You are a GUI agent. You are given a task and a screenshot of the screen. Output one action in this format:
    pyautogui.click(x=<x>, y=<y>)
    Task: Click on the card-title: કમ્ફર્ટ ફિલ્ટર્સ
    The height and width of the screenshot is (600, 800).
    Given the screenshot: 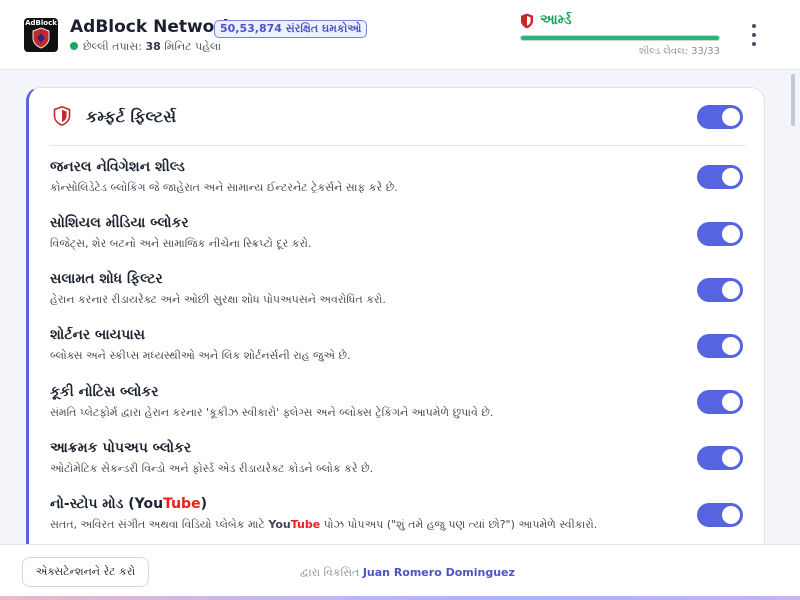 What is the action you would take?
    pyautogui.click(x=131, y=116)
    